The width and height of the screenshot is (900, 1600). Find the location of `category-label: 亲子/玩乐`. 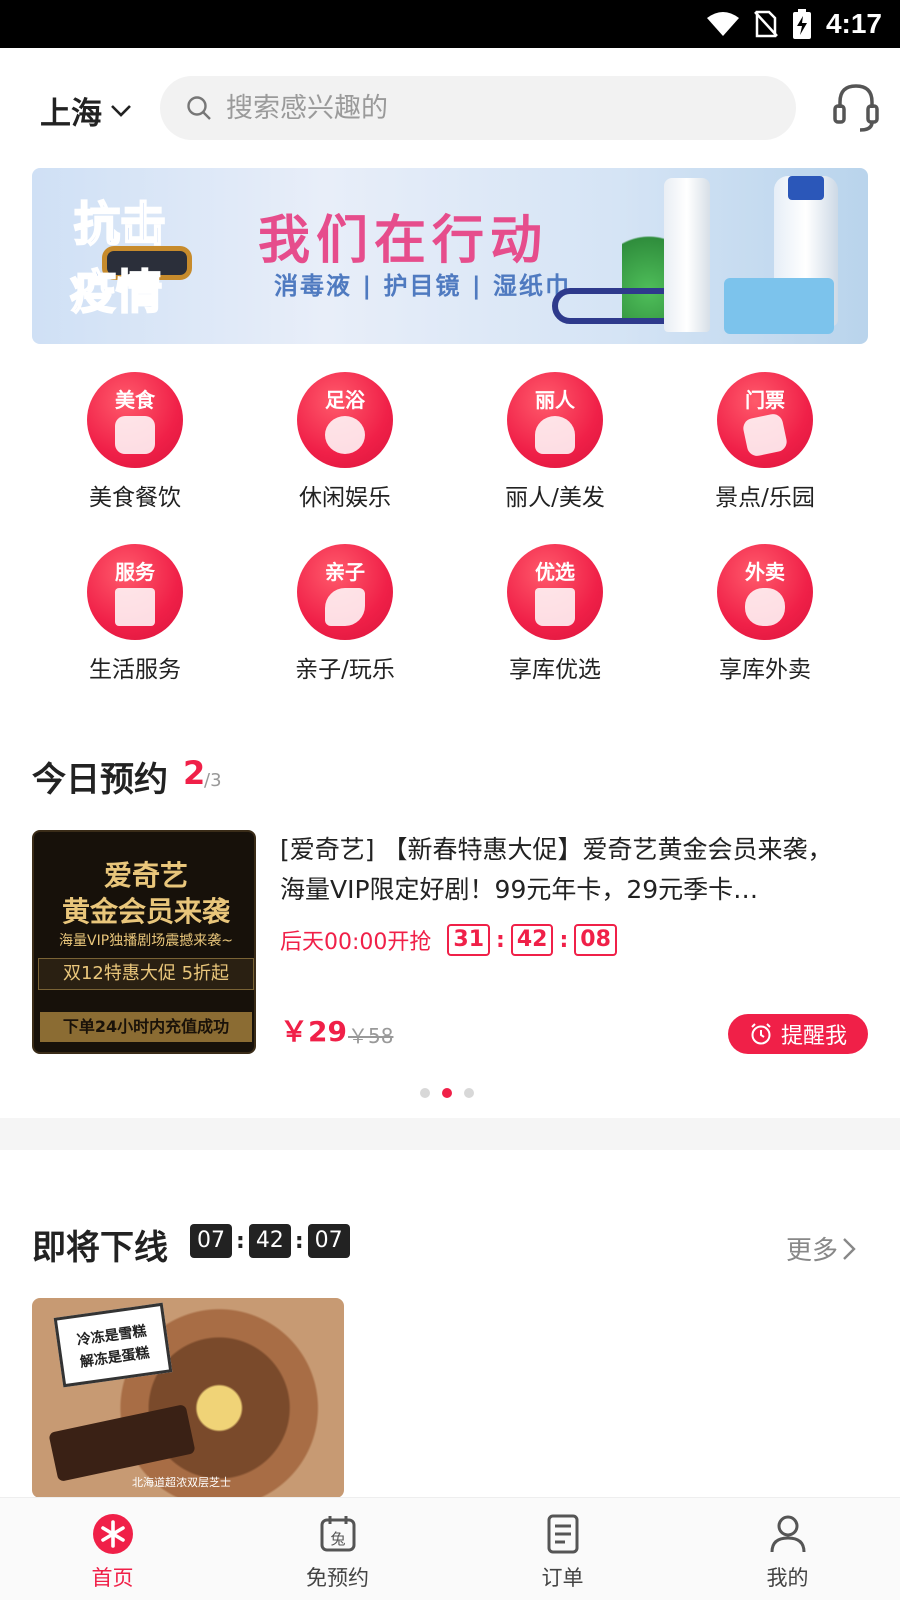

category-label: 亲子/玩乐 is located at coordinates (345, 670).